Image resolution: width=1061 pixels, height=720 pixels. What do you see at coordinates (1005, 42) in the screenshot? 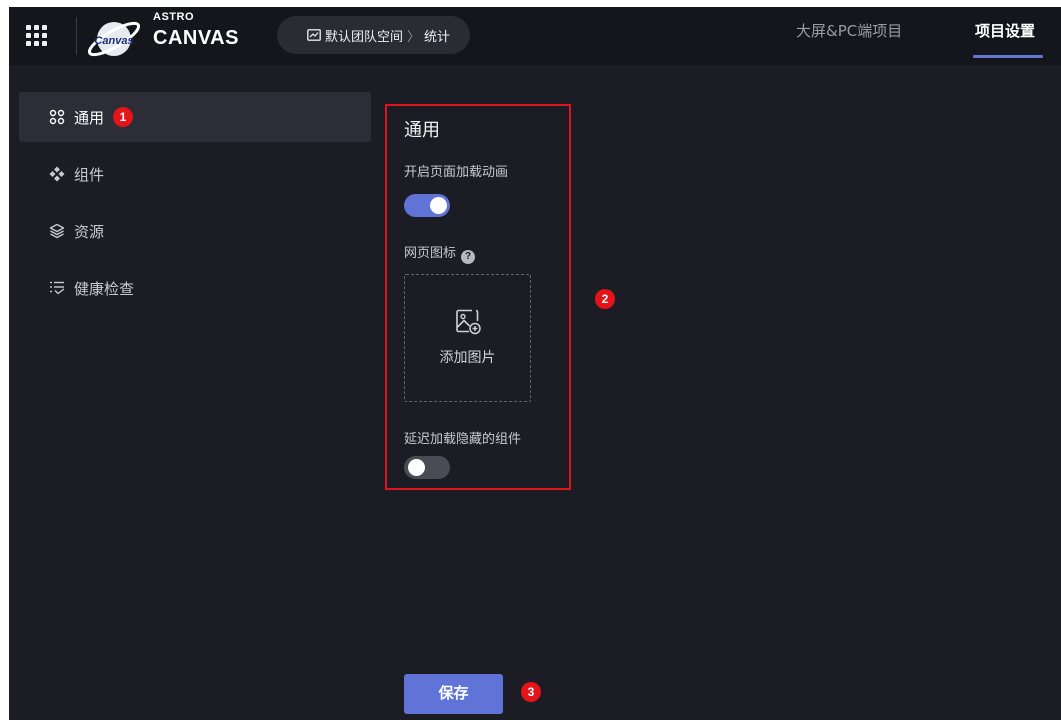
I see `tab-project-settings: 项目设置` at bounding box center [1005, 42].